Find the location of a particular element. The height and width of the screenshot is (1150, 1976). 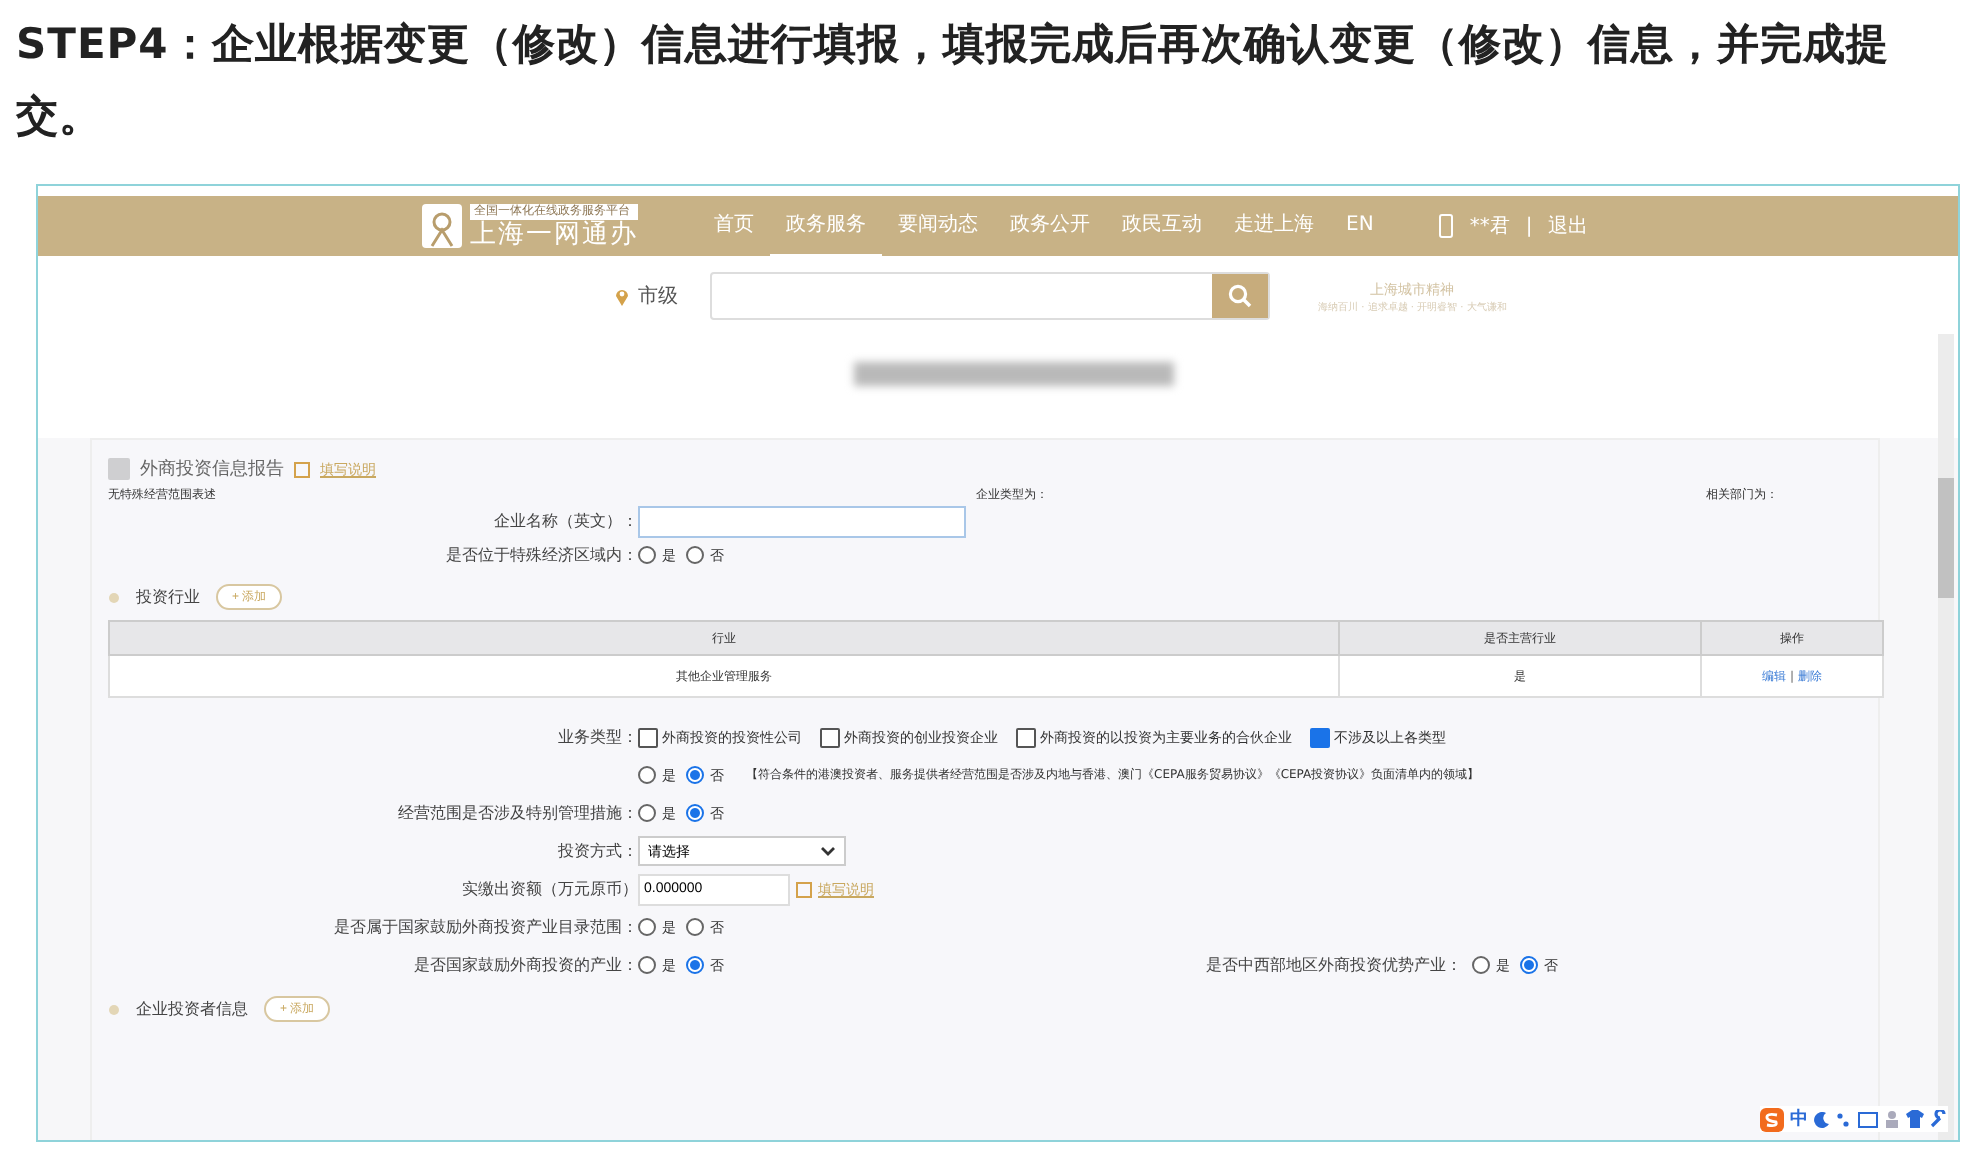

phone-icon is located at coordinates (1445, 226).